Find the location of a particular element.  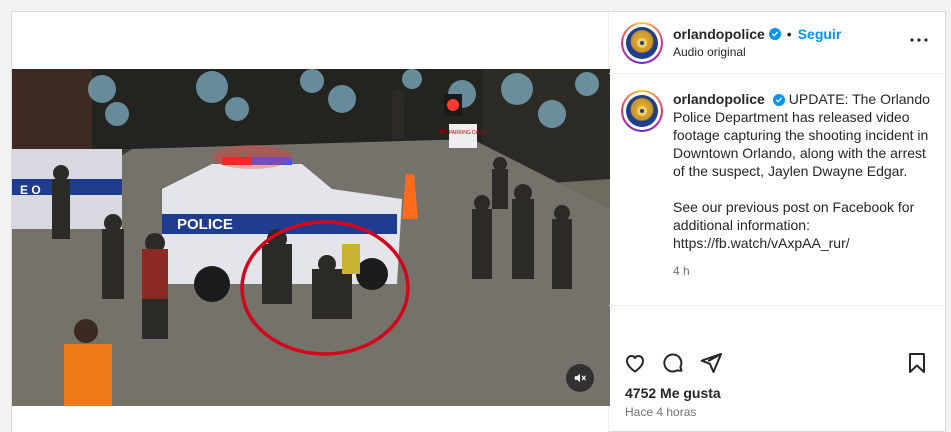

caption-avatar is located at coordinates (642, 111).